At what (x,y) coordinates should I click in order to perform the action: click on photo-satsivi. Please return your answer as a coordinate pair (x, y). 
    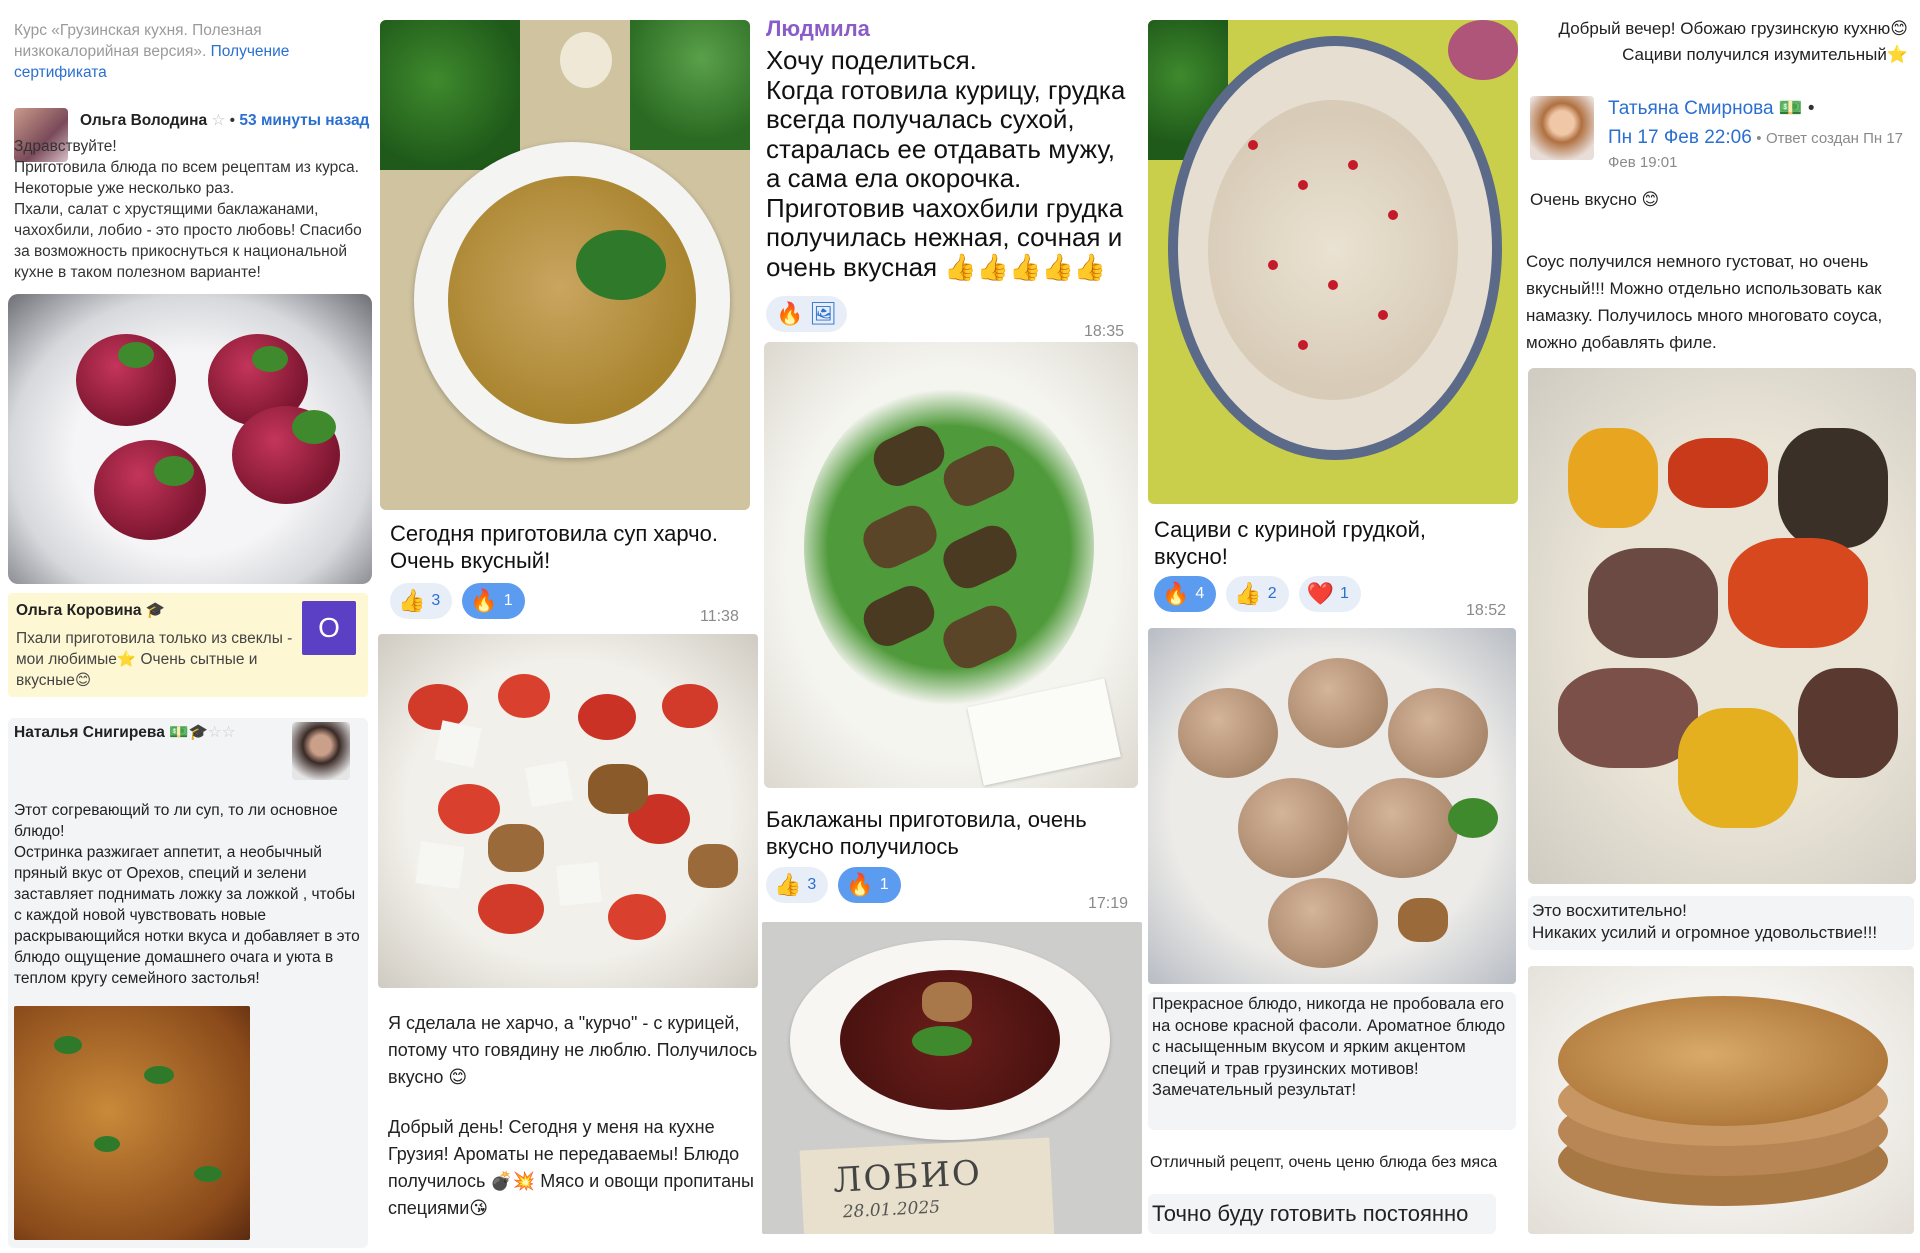
    Looking at the image, I should click on (1333, 262).